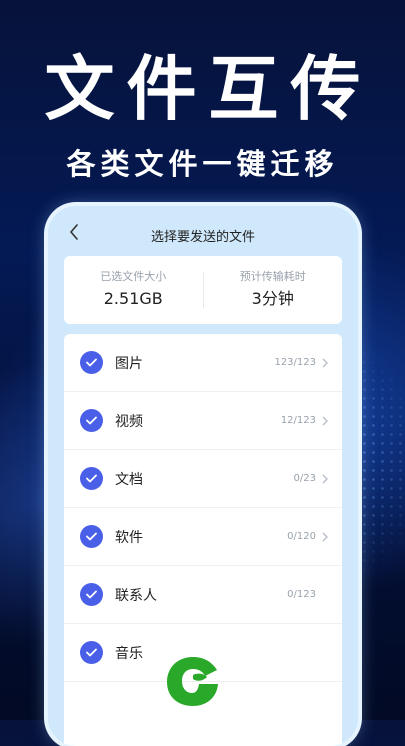 This screenshot has height=746, width=405. I want to click on eta-stat: 预计传输耗时 3分钟, so click(273, 290).